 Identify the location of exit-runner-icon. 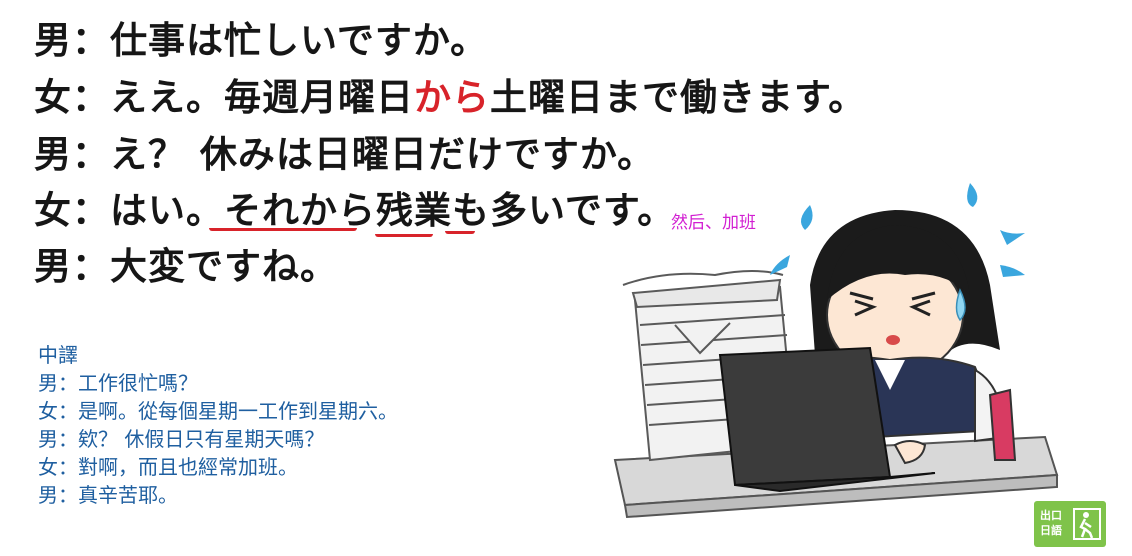
(1087, 524).